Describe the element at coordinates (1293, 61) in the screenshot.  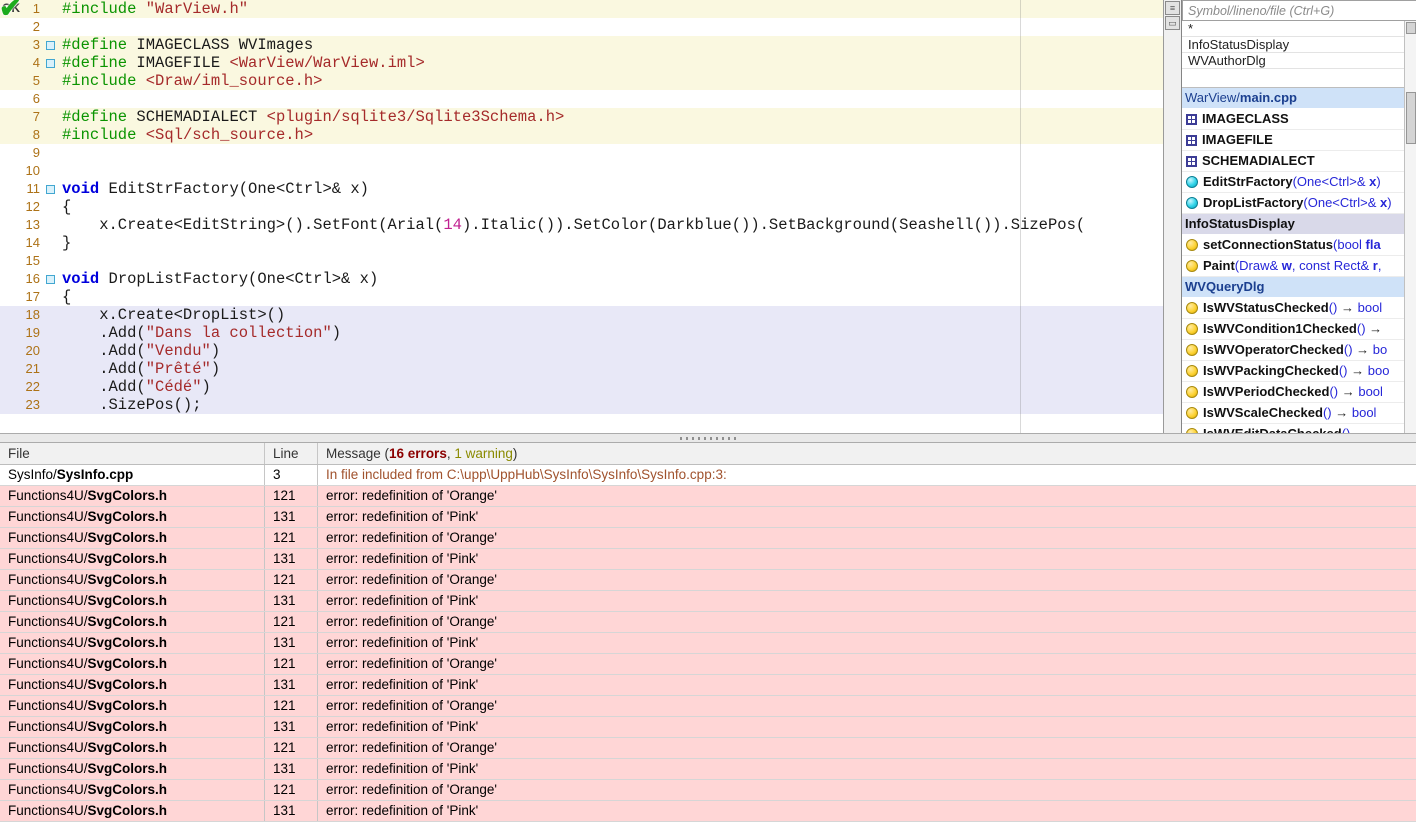
I see `recent-symbol-item: WVAuthorDlg` at that location.